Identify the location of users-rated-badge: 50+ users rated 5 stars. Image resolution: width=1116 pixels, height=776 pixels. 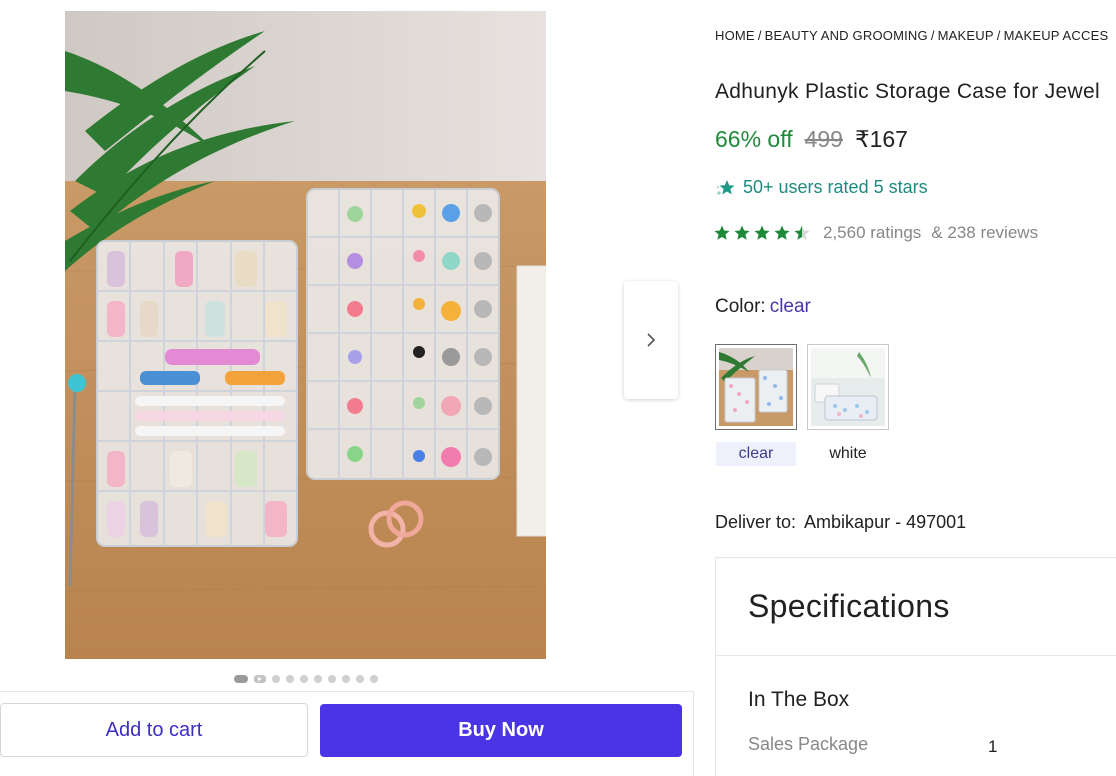
(821, 187).